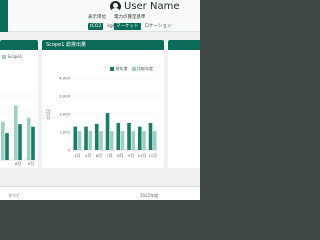 The width and height of the screenshot is (320, 240). I want to click on x-tick-label: 6月, so click(99, 155).